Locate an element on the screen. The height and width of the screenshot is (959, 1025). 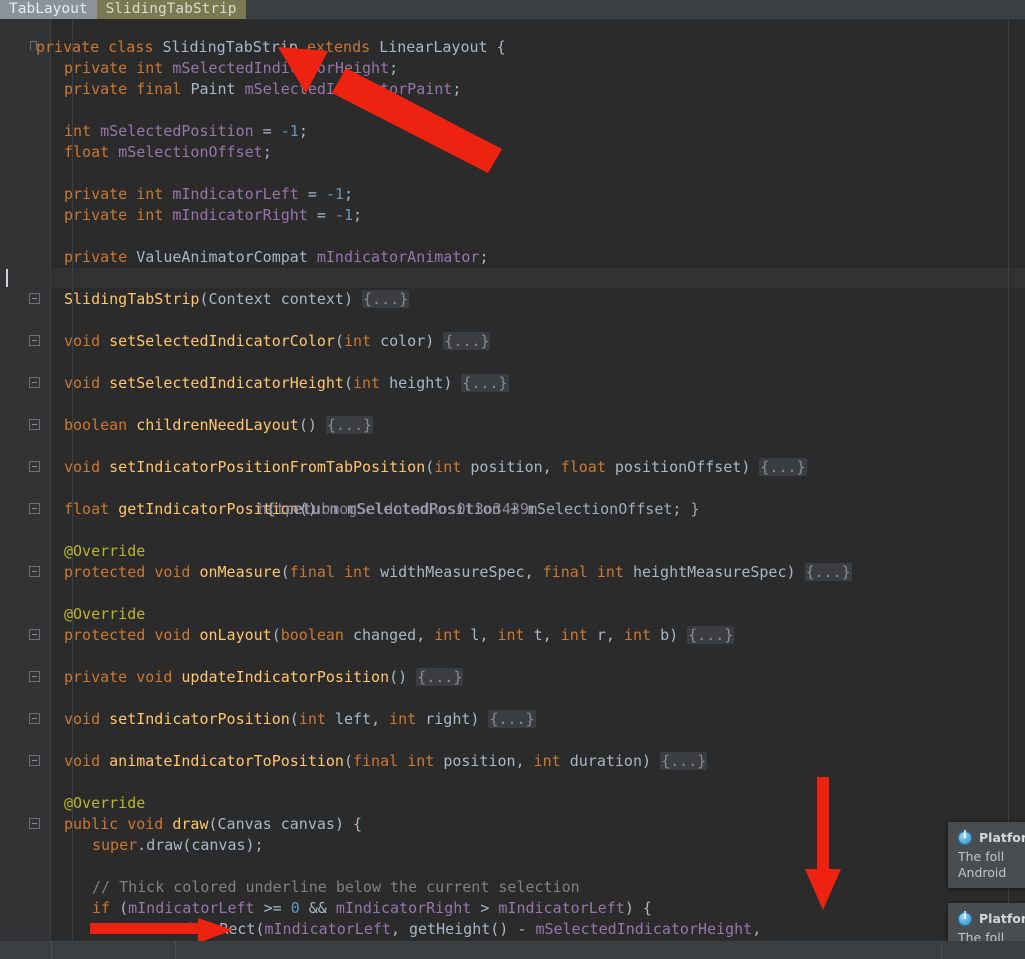
code-token: () - is located at coordinates (513, 929).